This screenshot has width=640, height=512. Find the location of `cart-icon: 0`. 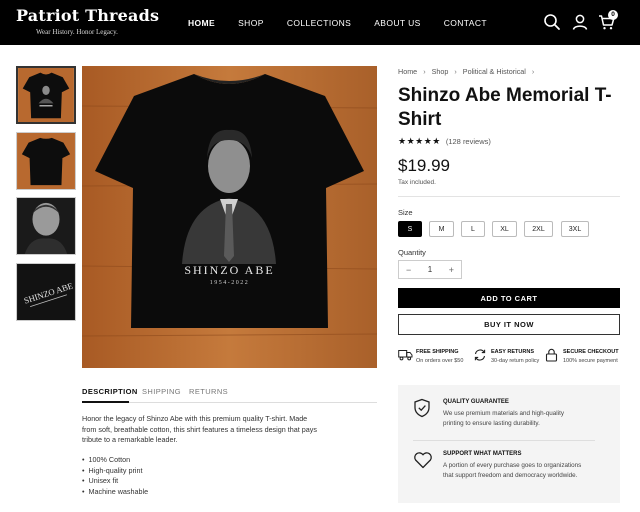

cart-icon: 0 is located at coordinates (608, 20).